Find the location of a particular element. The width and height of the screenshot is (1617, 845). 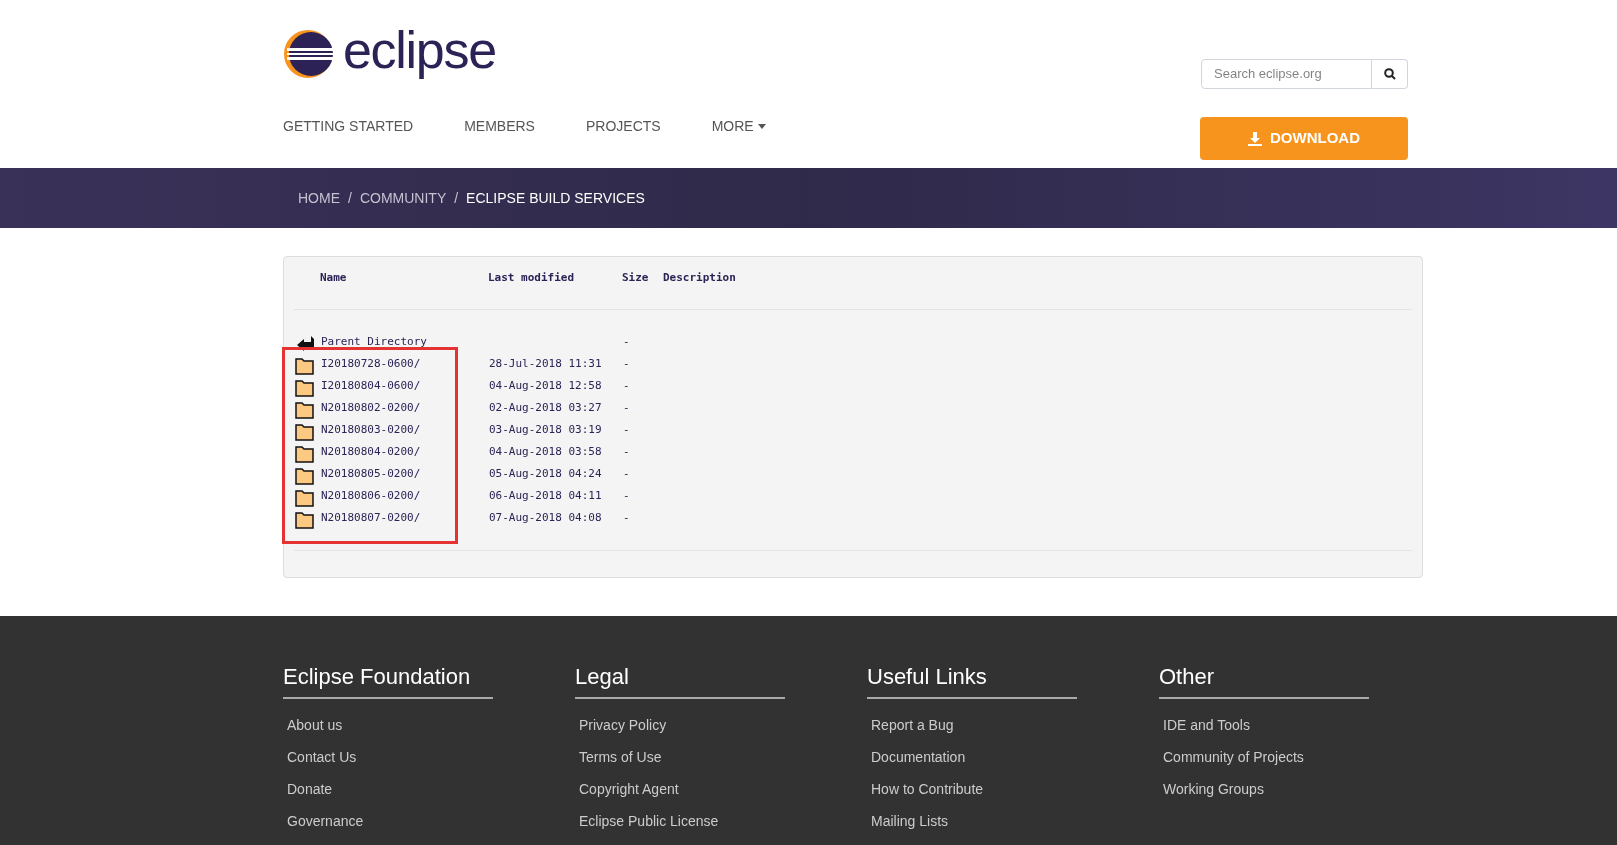

footer-link: Donate is located at coordinates (310, 789).